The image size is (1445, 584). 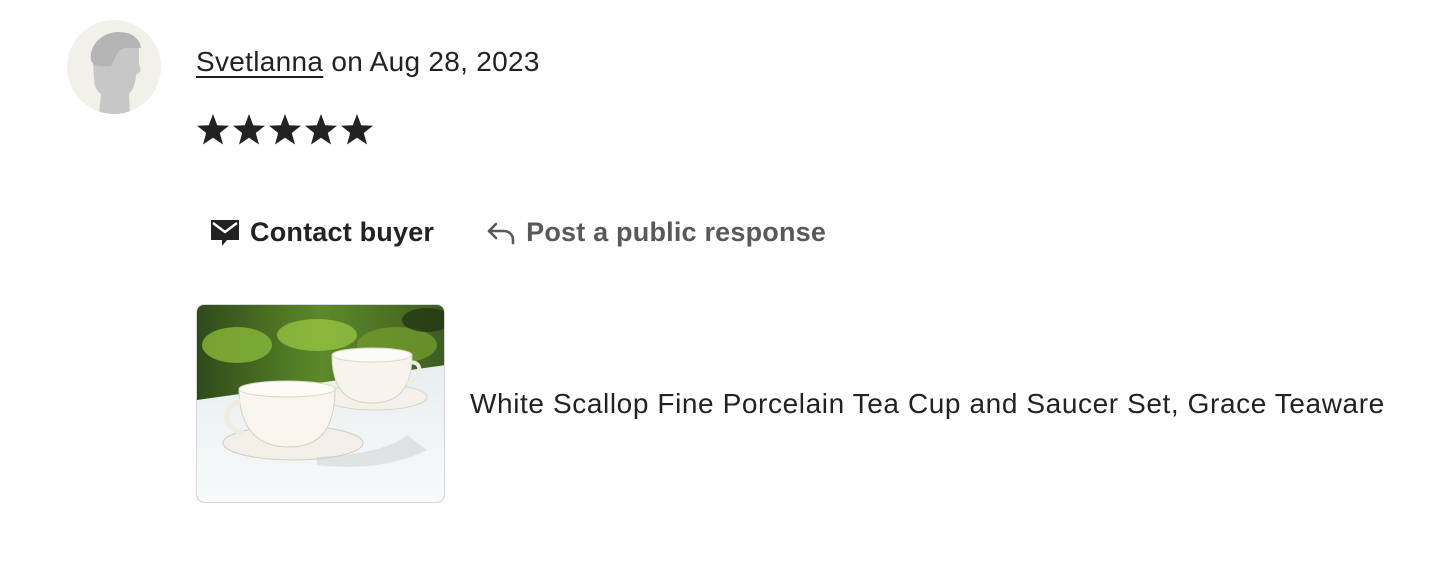 I want to click on reviewer-avatar, so click(x=114, y=67).